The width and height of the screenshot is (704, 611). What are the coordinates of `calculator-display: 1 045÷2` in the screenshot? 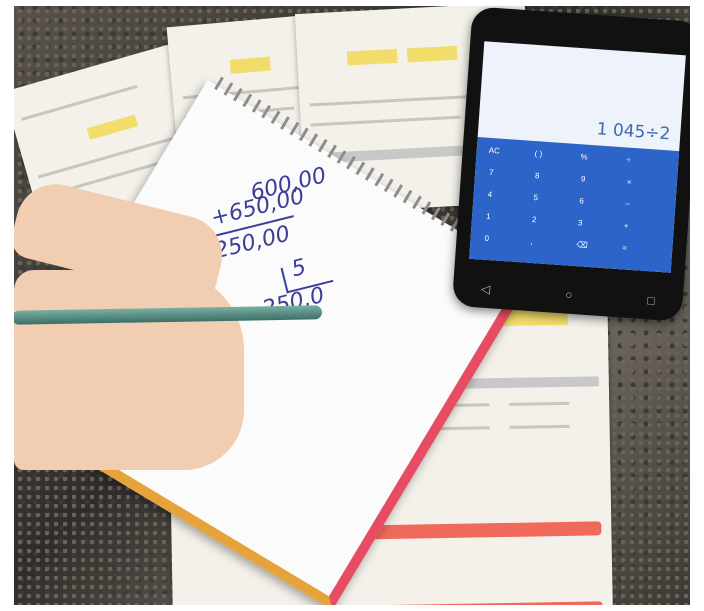 It's located at (633, 132).